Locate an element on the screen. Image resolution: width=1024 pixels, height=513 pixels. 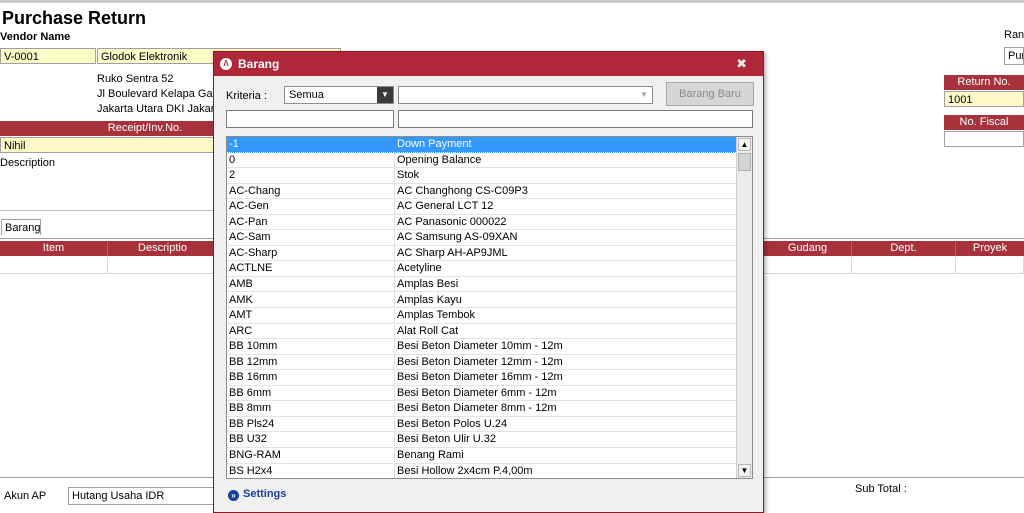
scroll-up-icon: ▲ is located at coordinates (744, 144).